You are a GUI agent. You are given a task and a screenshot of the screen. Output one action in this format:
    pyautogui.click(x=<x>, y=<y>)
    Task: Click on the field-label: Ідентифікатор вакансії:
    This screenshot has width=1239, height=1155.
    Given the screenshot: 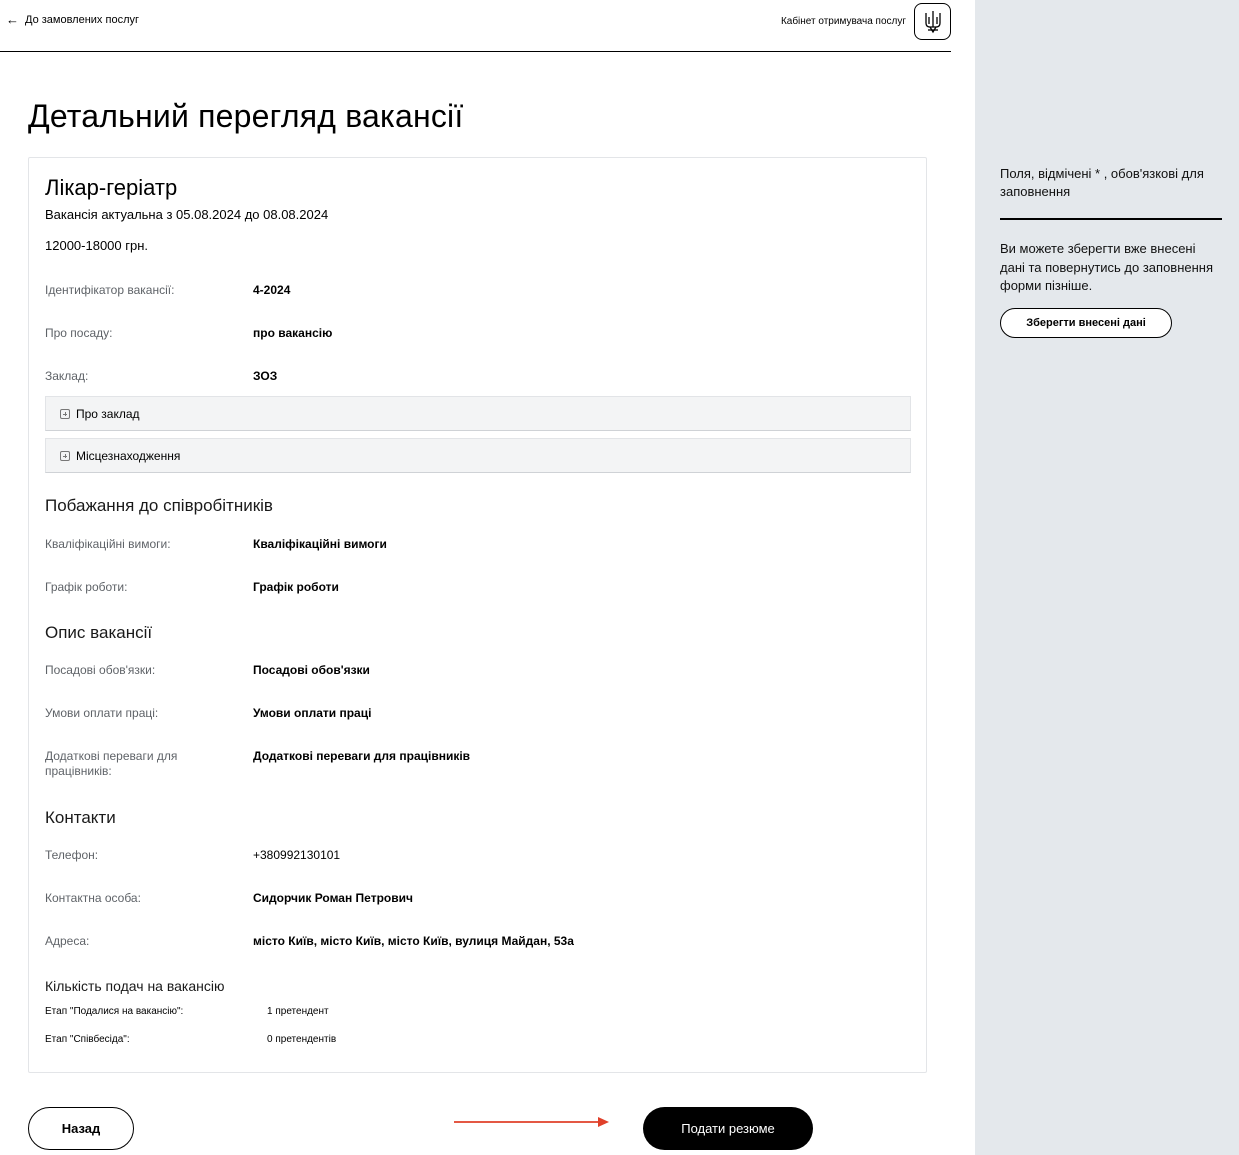 What is the action you would take?
    pyautogui.click(x=110, y=290)
    